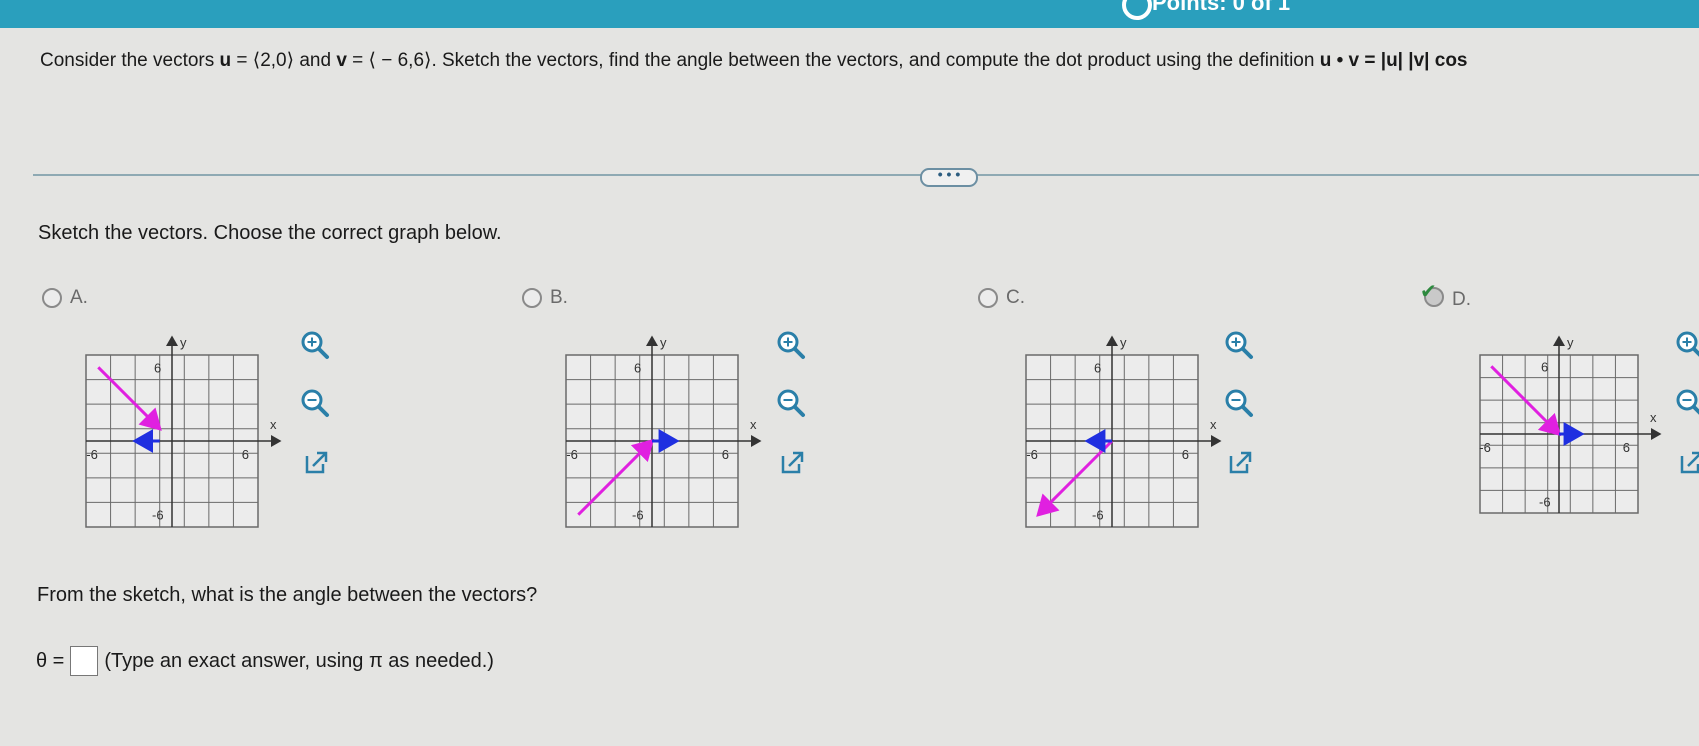 This screenshot has width=1699, height=746. What do you see at coordinates (1393, 60) in the screenshot?
I see `dot-product-definition: u • v = |u| |v| cos` at bounding box center [1393, 60].